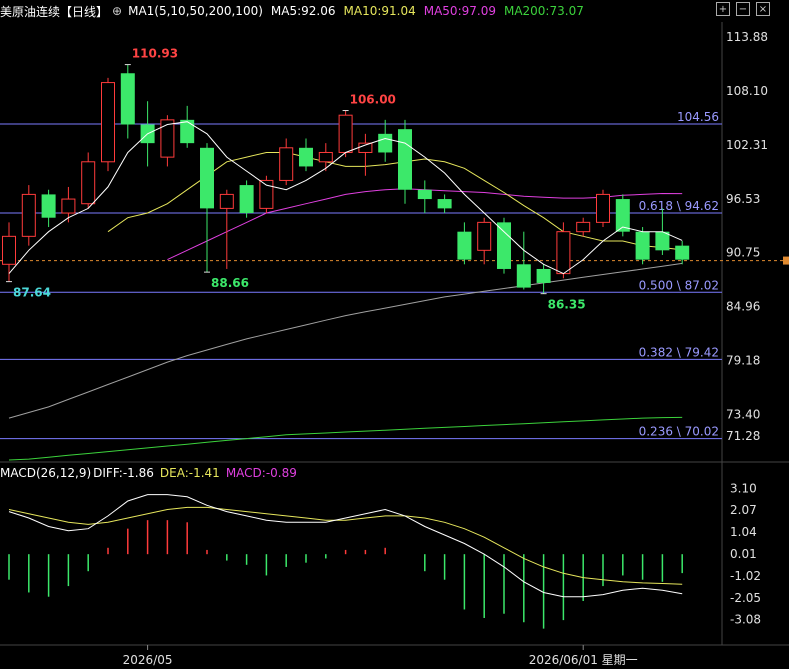 The height and width of the screenshot is (669, 789). What do you see at coordinates (261, 473) in the screenshot?
I see `macd-value: MACD:-0.89` at bounding box center [261, 473].